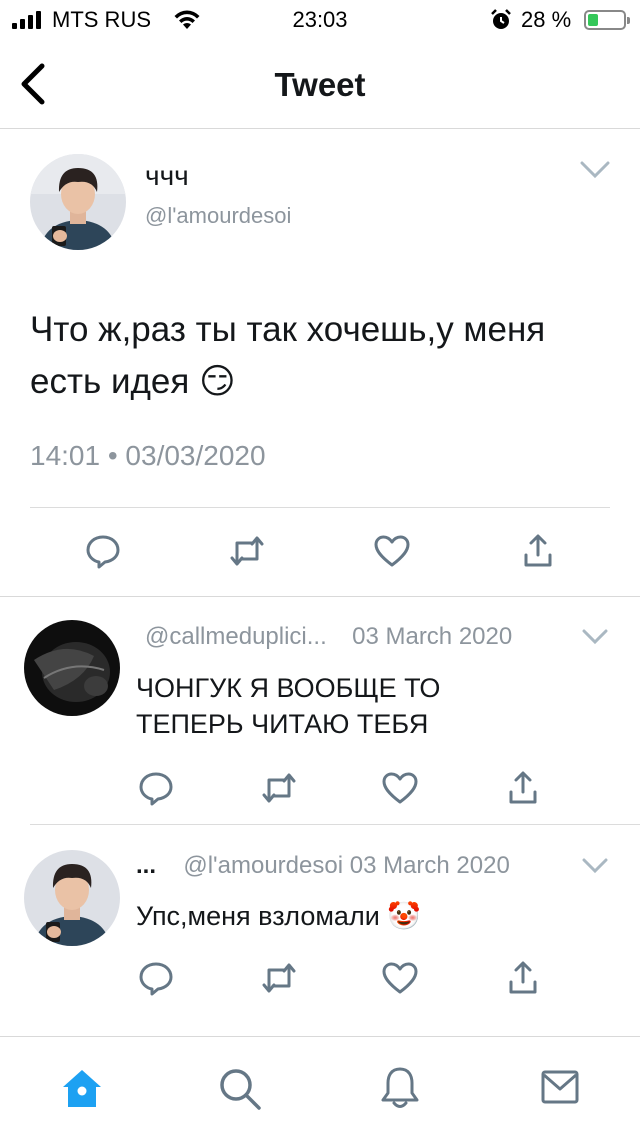 This screenshot has height=1136, width=640. What do you see at coordinates (501, 19) in the screenshot?
I see `alarm-icon` at bounding box center [501, 19].